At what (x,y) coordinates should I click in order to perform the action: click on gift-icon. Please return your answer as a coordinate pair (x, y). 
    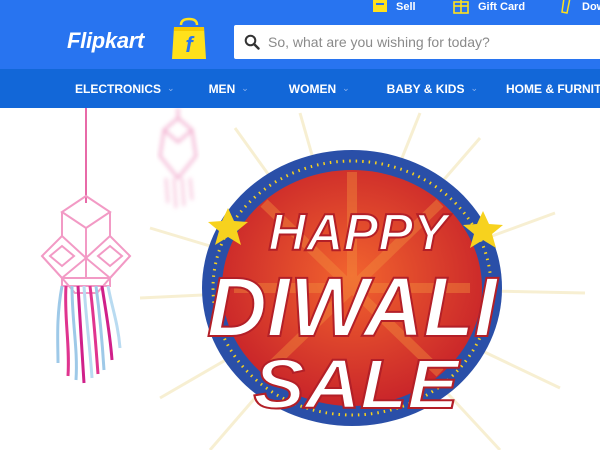
    Looking at the image, I should click on (461, 7).